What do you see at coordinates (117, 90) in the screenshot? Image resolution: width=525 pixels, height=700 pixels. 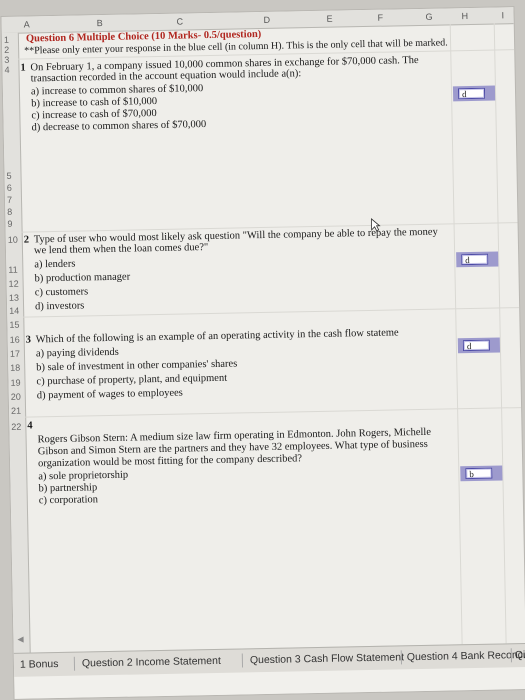 I see `answer-option: a) increase to common shares of $10,000` at bounding box center [117, 90].